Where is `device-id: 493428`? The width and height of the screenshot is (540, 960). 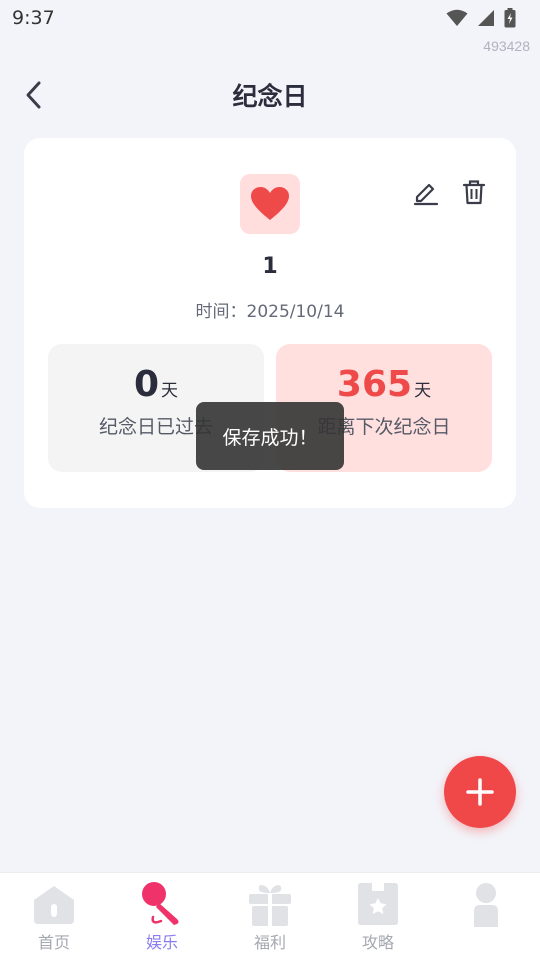
device-id: 493428 is located at coordinates (506, 46).